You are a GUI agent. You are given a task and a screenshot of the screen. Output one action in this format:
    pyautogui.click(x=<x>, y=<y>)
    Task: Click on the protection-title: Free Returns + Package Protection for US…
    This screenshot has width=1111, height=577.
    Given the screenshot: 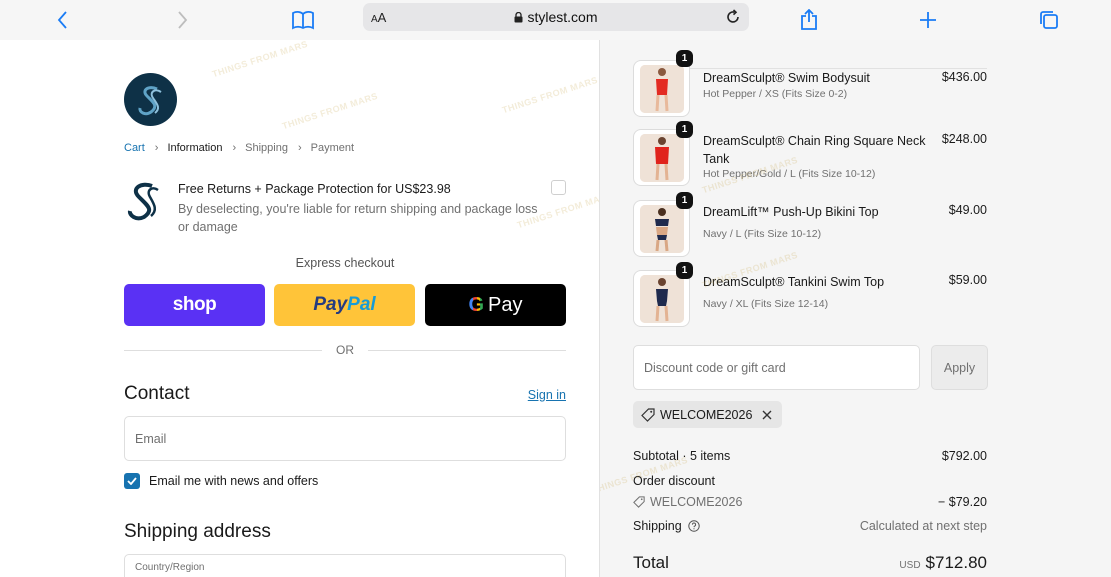 What is the action you would take?
    pyautogui.click(x=314, y=189)
    